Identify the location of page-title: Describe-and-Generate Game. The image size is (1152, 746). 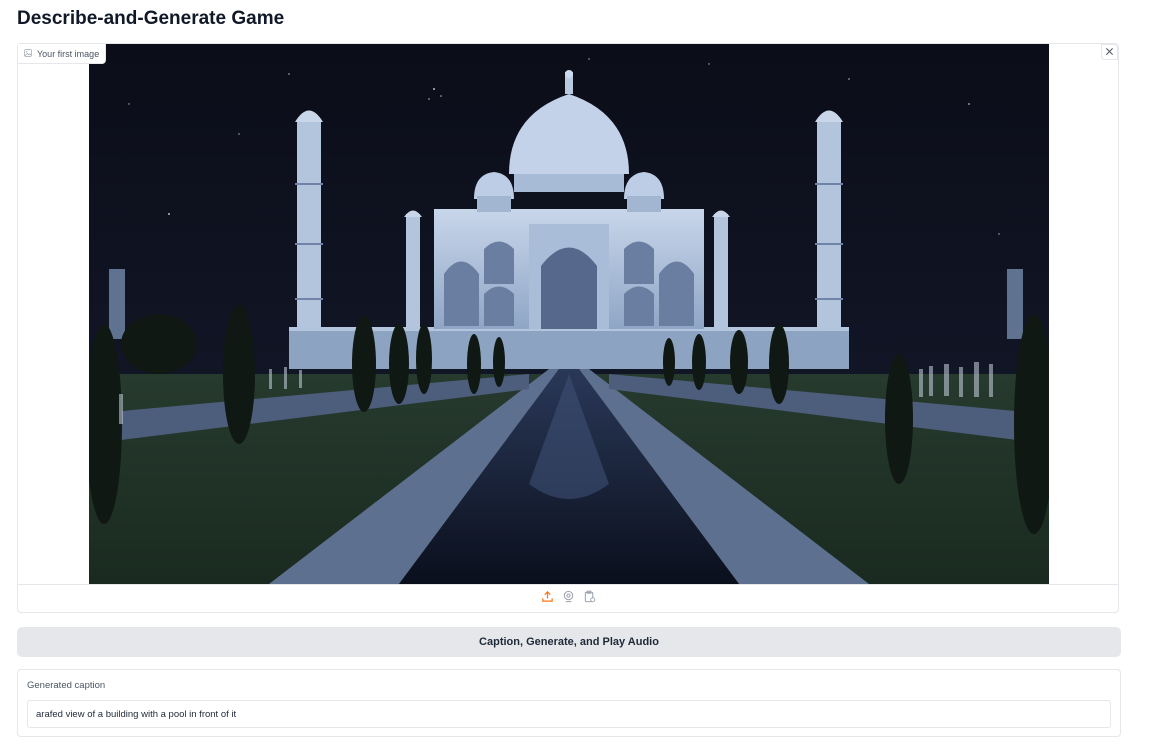
(151, 18).